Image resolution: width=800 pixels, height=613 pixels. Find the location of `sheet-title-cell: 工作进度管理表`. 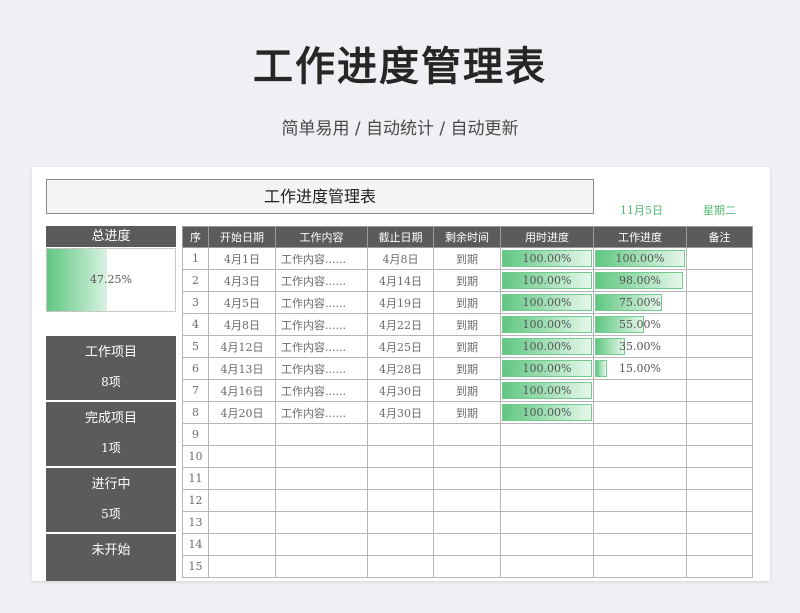

sheet-title-cell: 工作进度管理表 is located at coordinates (320, 196).